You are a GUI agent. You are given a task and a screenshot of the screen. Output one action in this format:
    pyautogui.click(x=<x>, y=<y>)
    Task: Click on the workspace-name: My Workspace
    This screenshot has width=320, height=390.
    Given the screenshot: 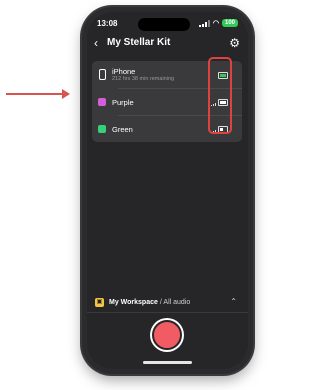 What is the action you would take?
    pyautogui.click(x=133, y=302)
    